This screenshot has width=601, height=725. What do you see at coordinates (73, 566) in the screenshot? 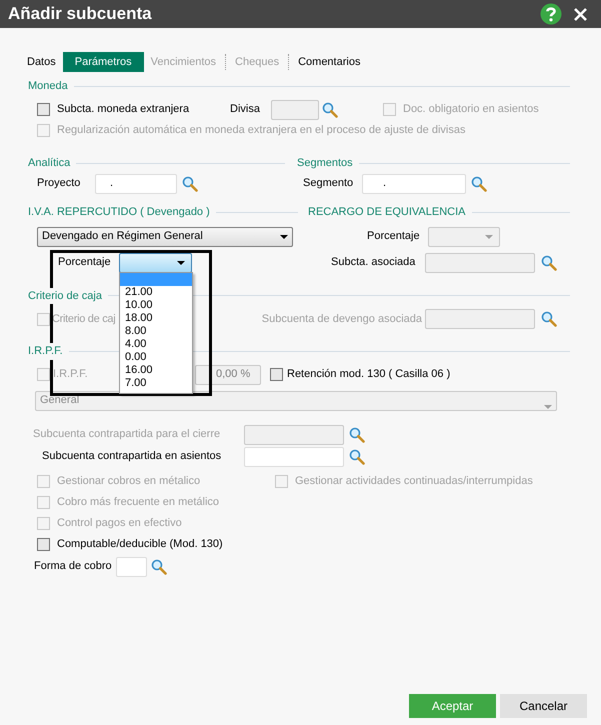
I see `field-label: Forma de cobro` at bounding box center [73, 566].